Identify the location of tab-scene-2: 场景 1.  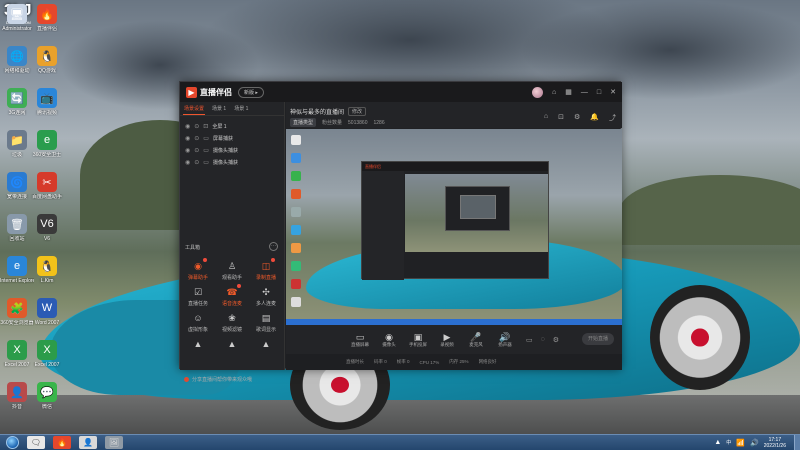
(241, 108).